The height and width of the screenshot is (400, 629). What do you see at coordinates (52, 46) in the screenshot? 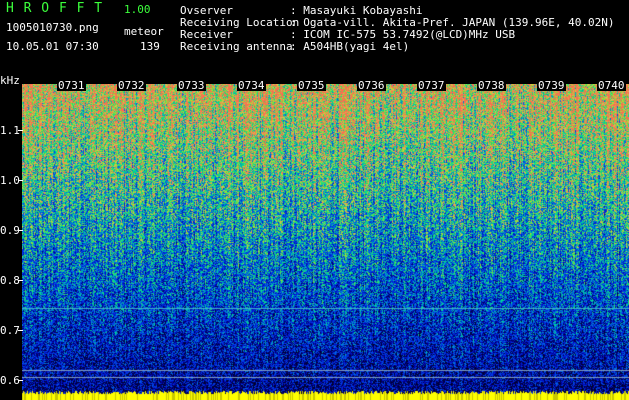
I see `date-time: 10.05.01 07:30` at bounding box center [52, 46].